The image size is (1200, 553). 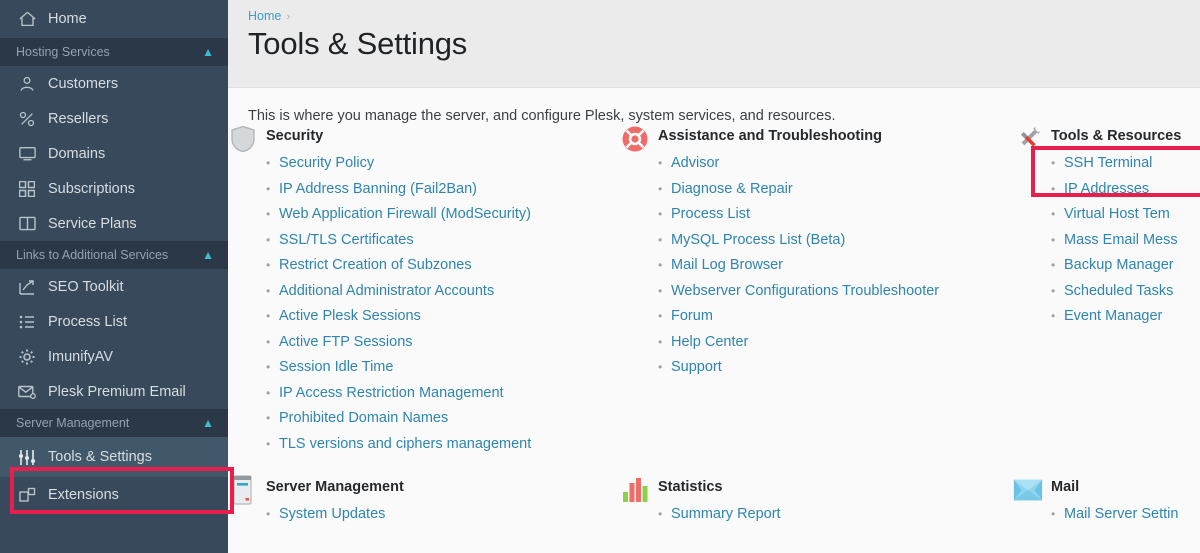 What do you see at coordinates (798, 270) in the screenshot?
I see `list-item: • Mail Log Browser` at bounding box center [798, 270].